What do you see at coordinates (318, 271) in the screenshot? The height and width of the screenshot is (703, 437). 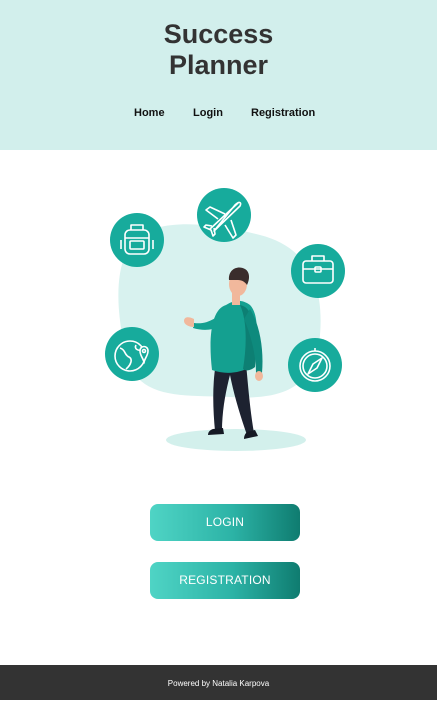 I see `briefcase-icon` at bounding box center [318, 271].